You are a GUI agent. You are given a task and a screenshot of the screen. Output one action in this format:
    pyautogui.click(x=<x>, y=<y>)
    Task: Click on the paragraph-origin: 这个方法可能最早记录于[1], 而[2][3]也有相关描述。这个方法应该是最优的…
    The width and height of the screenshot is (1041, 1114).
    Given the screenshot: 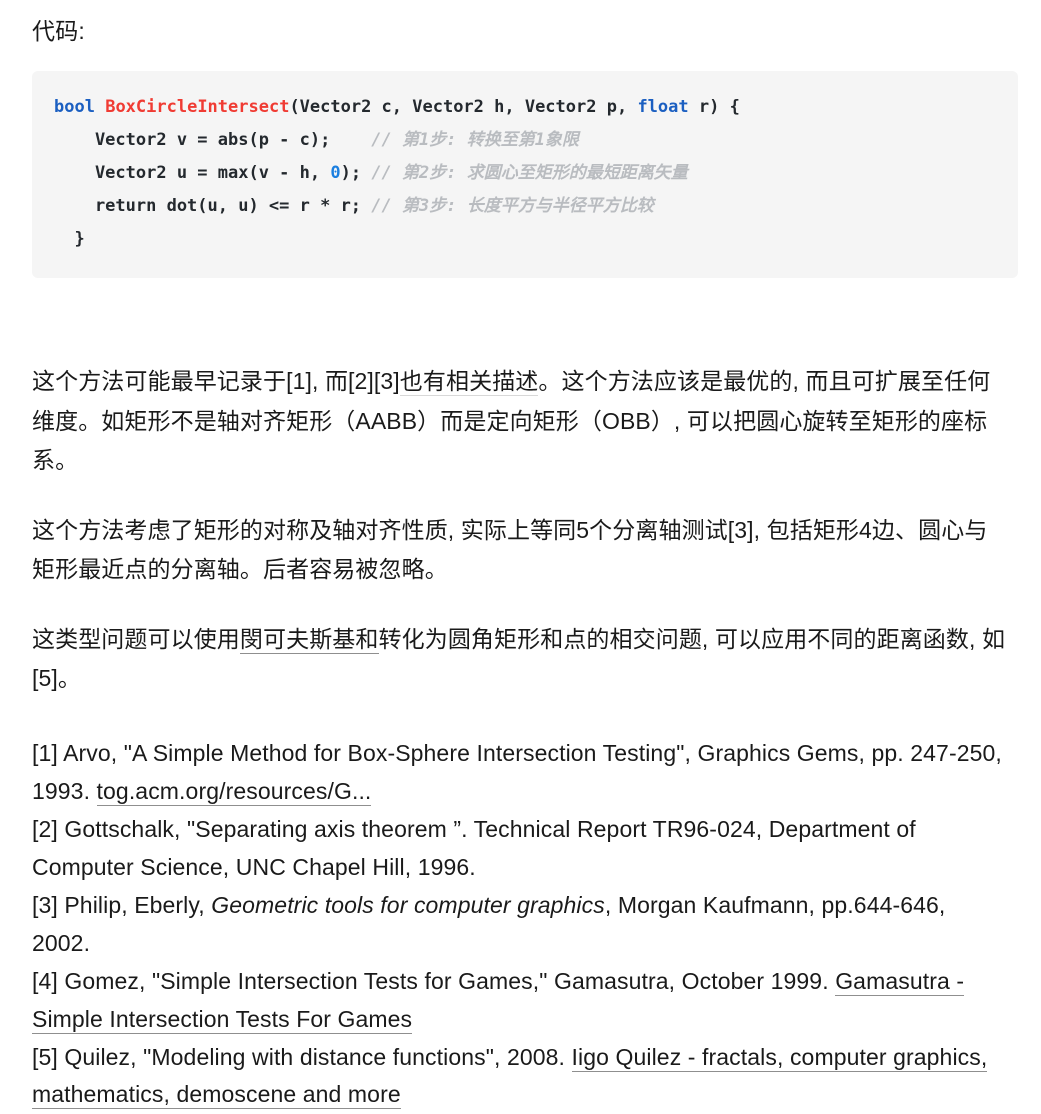 What is the action you would take?
    pyautogui.click(x=520, y=421)
    